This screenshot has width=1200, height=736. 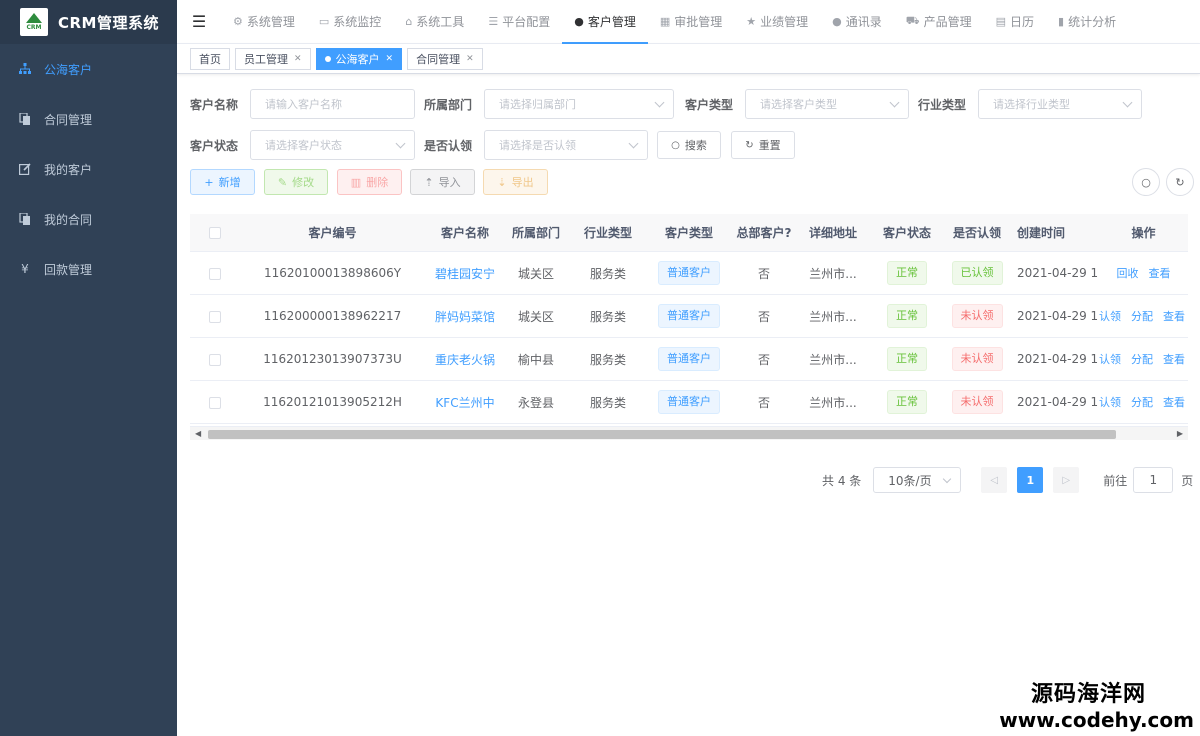 I want to click on sidebar-item-my-customers: 我的客户, so click(x=88, y=169).